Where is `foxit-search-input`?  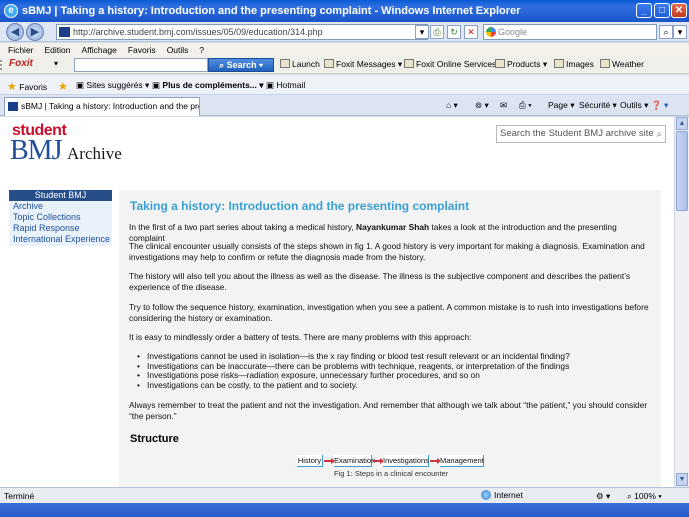
foxit-search-input is located at coordinates (141, 65).